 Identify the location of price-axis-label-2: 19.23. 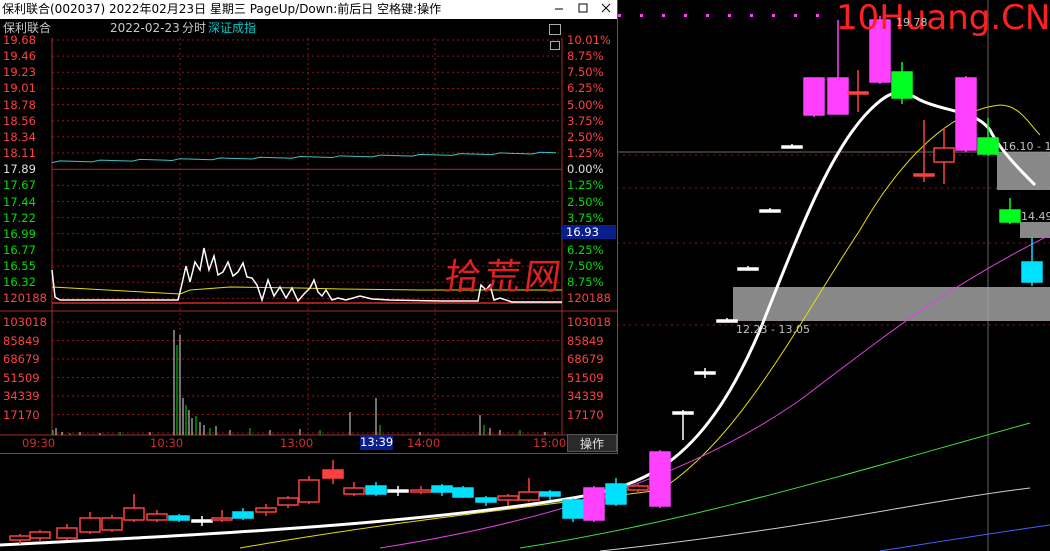
(19, 72).